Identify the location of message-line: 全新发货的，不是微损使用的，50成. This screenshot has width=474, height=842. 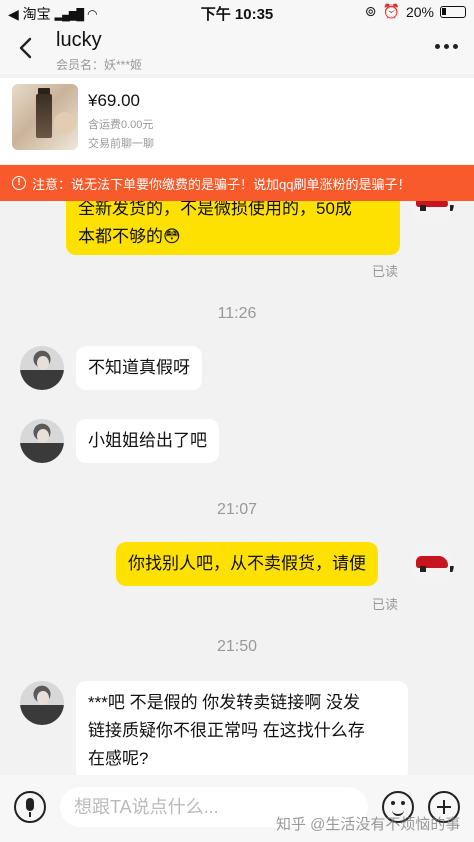
(215, 209).